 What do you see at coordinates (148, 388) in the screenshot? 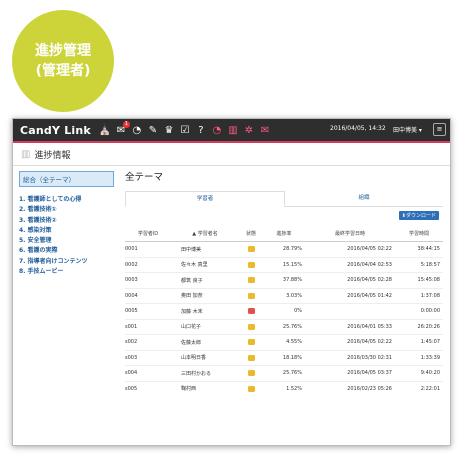
I see `cell-learner-id: s005` at bounding box center [148, 388].